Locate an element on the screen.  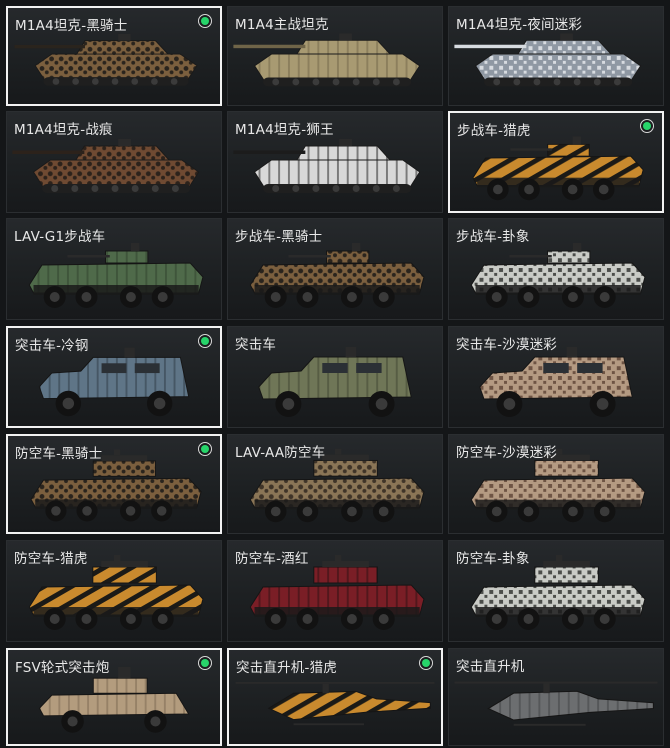
vehicle-name: M1A4坦克-战痕 is located at coordinates (63, 130).